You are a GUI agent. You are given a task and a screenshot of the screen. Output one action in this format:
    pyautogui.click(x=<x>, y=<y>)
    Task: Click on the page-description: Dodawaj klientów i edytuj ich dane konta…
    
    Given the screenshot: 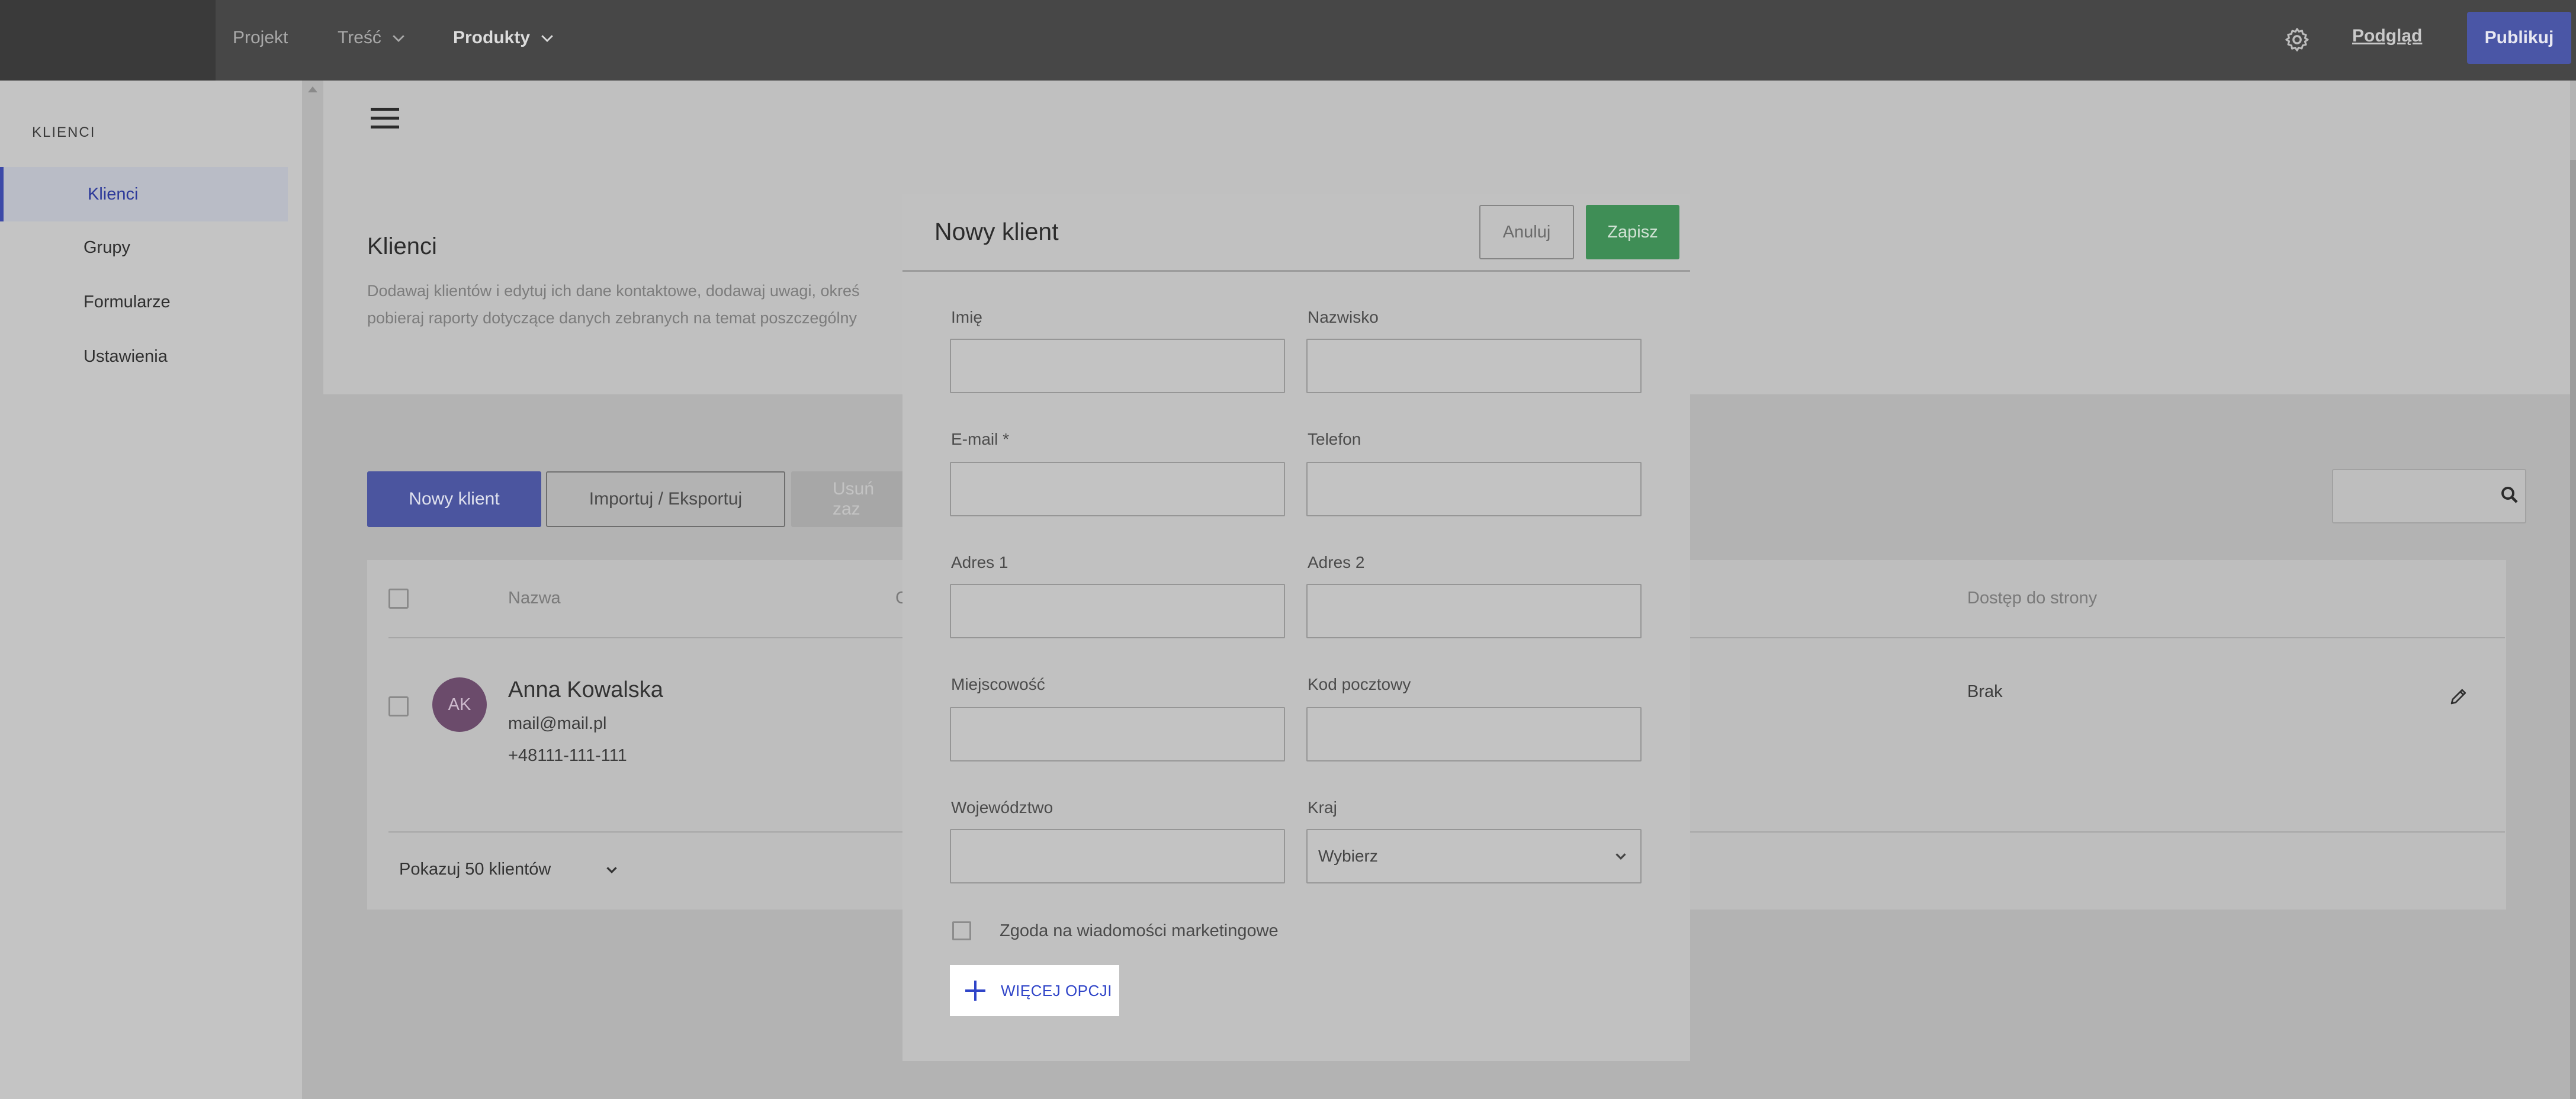 What is the action you would take?
    pyautogui.click(x=633, y=304)
    